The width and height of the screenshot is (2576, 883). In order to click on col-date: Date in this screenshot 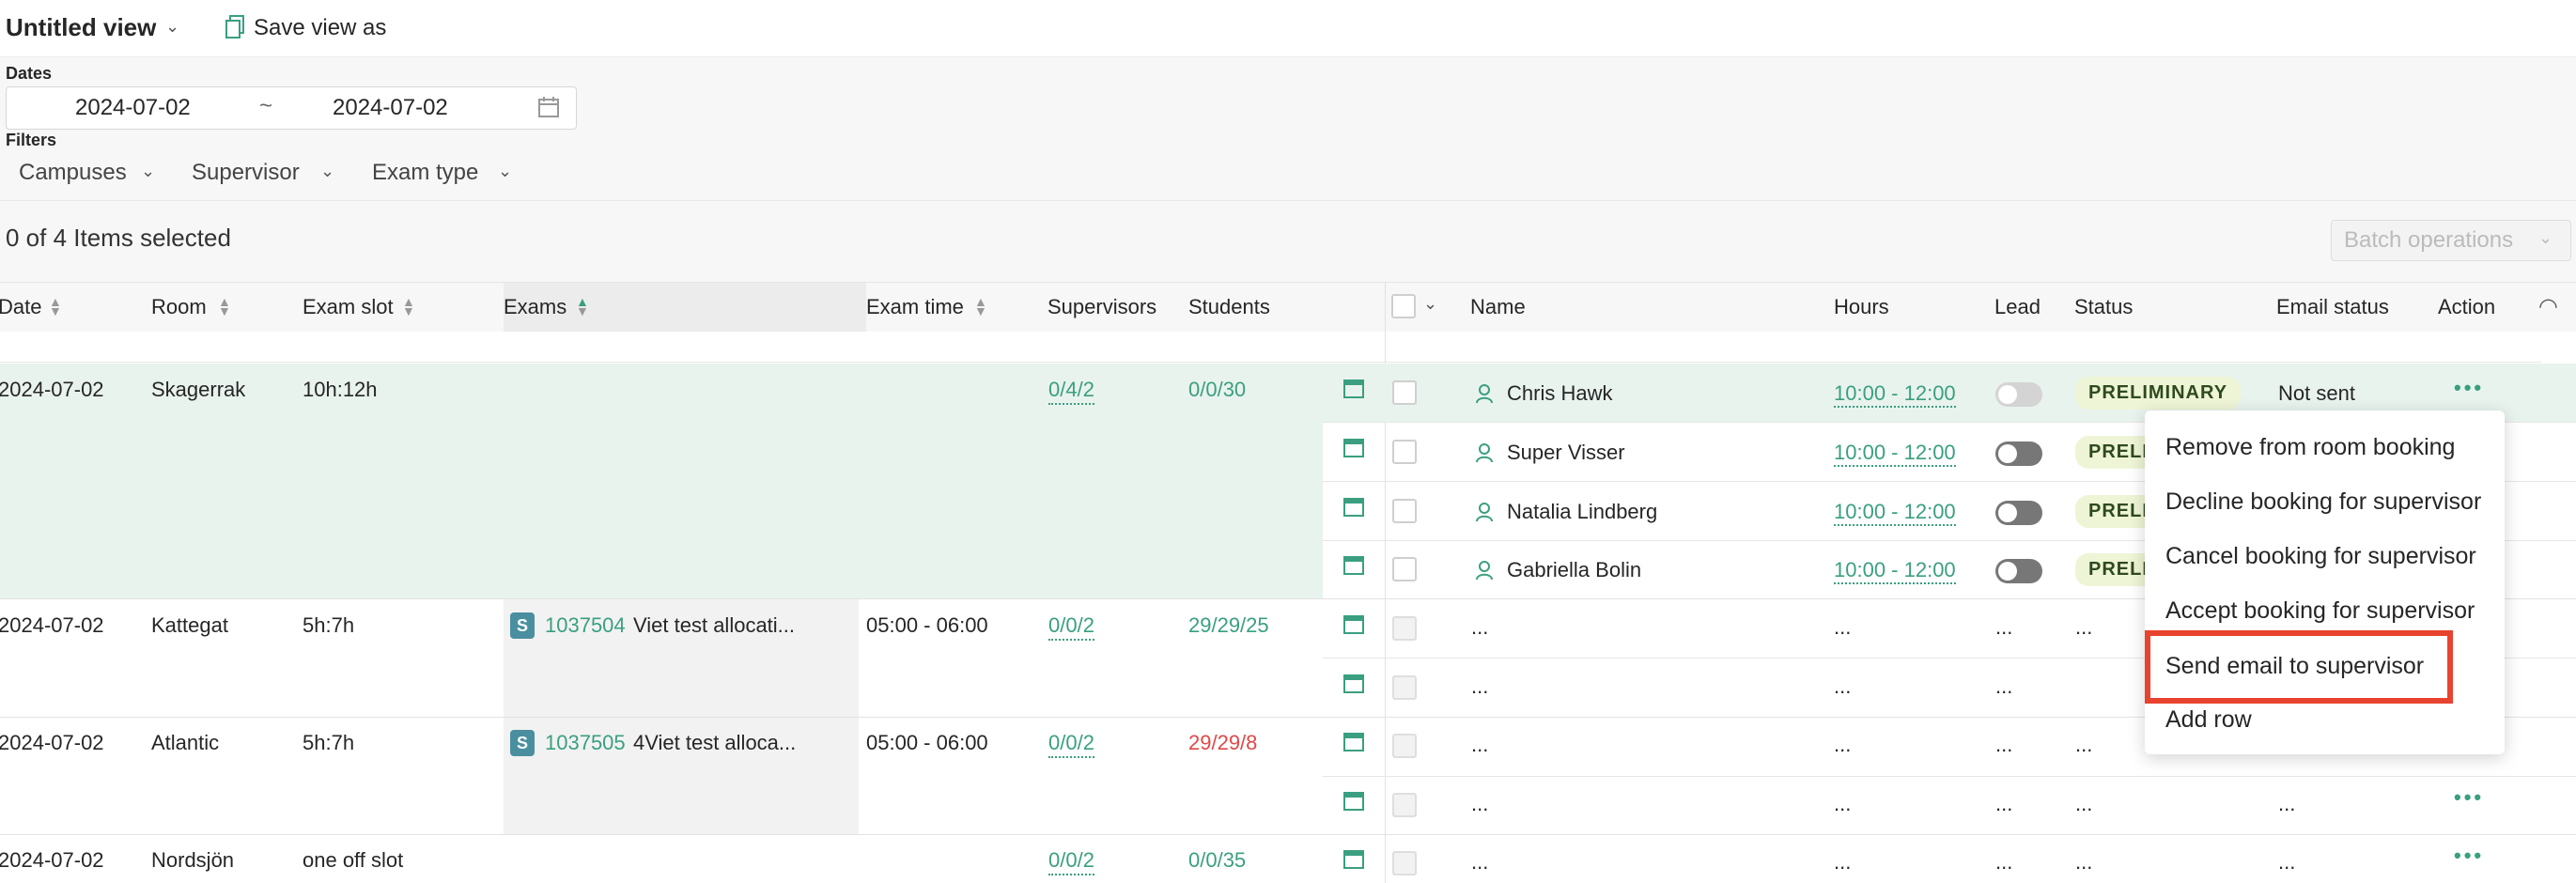, I will do `click(20, 307)`.